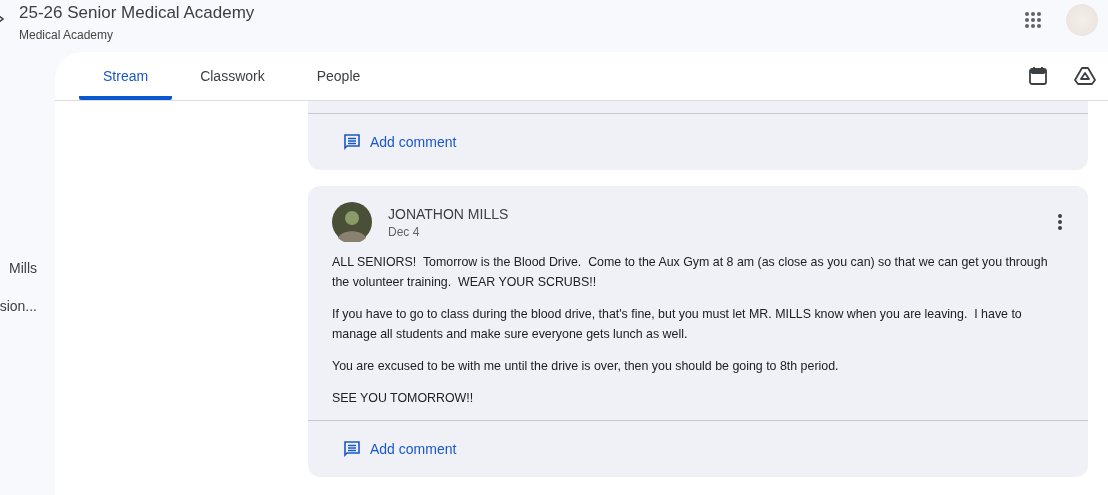 The width and height of the screenshot is (1108, 495). Describe the element at coordinates (1038, 76) in the screenshot. I see `calendar-icon` at that location.